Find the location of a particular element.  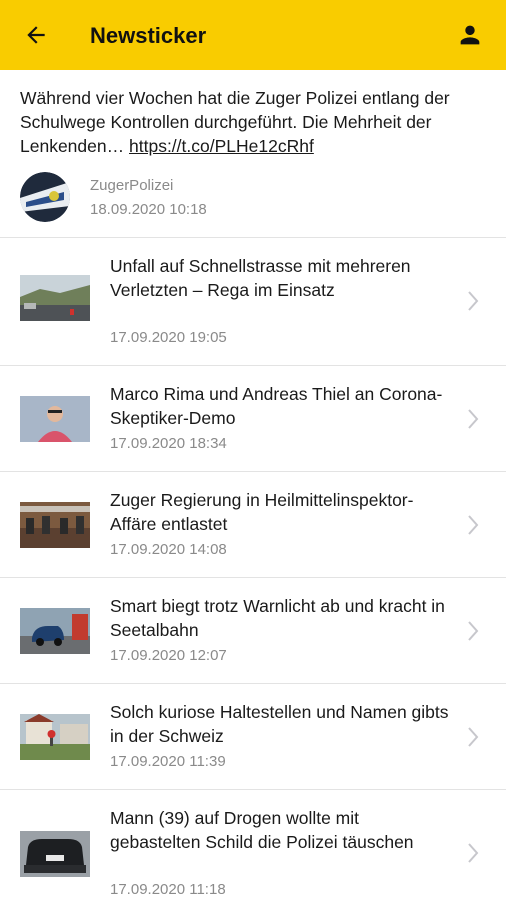

profile-button is located at coordinates (470, 35).